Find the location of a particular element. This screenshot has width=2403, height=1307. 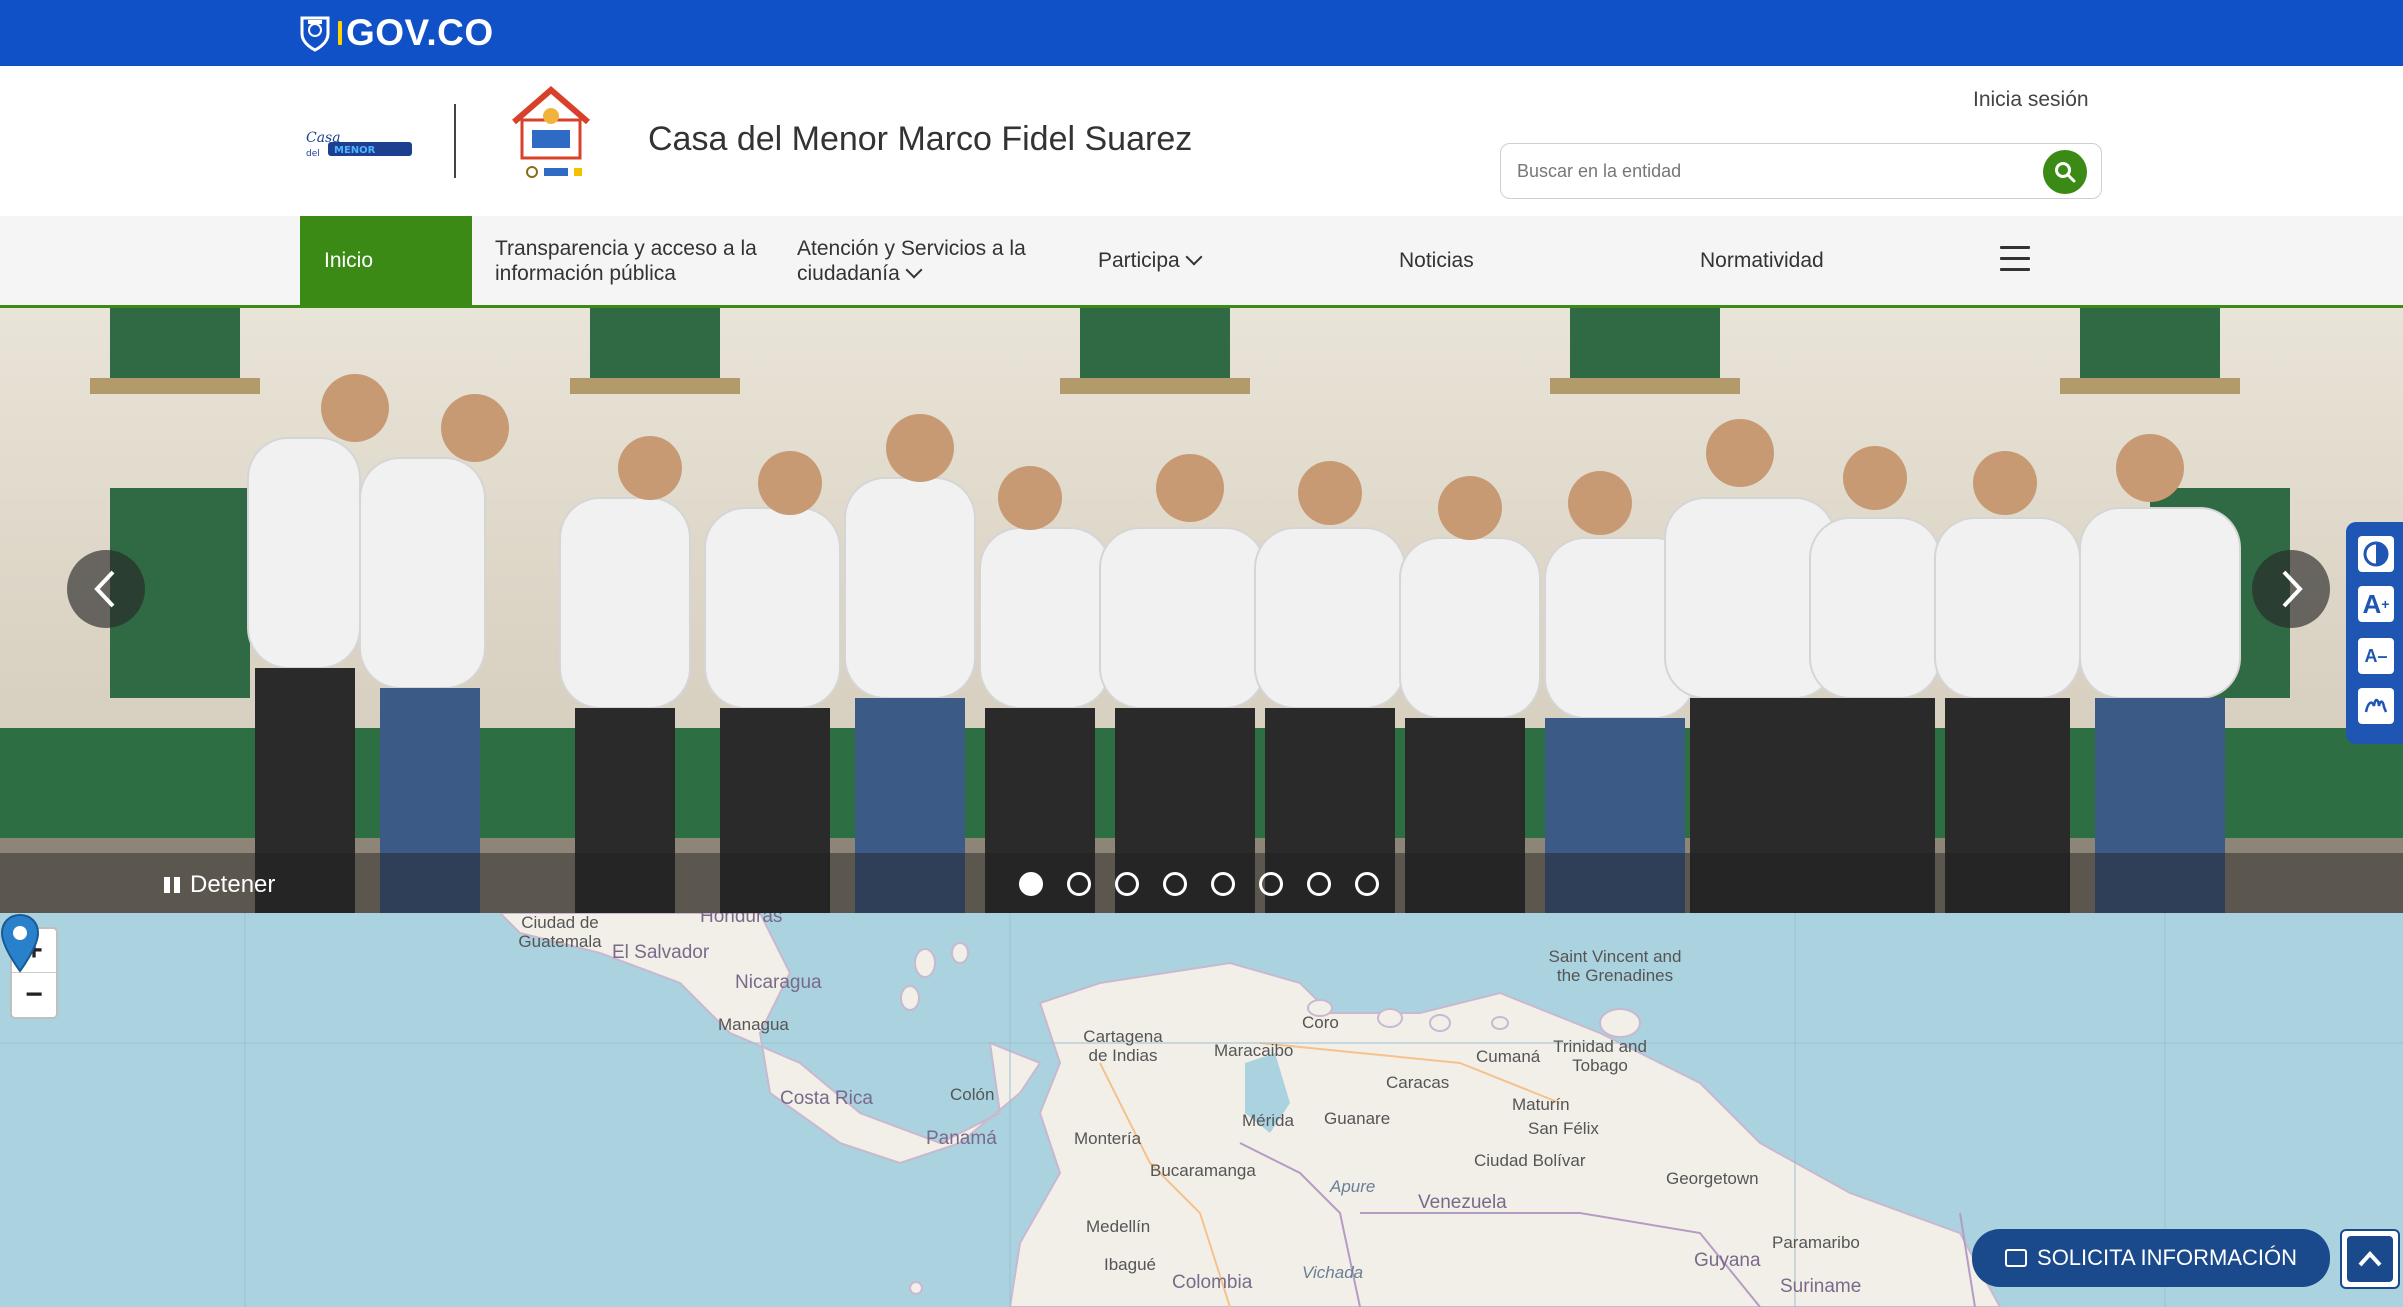

zoom-out-button: − is located at coordinates (34, 995).